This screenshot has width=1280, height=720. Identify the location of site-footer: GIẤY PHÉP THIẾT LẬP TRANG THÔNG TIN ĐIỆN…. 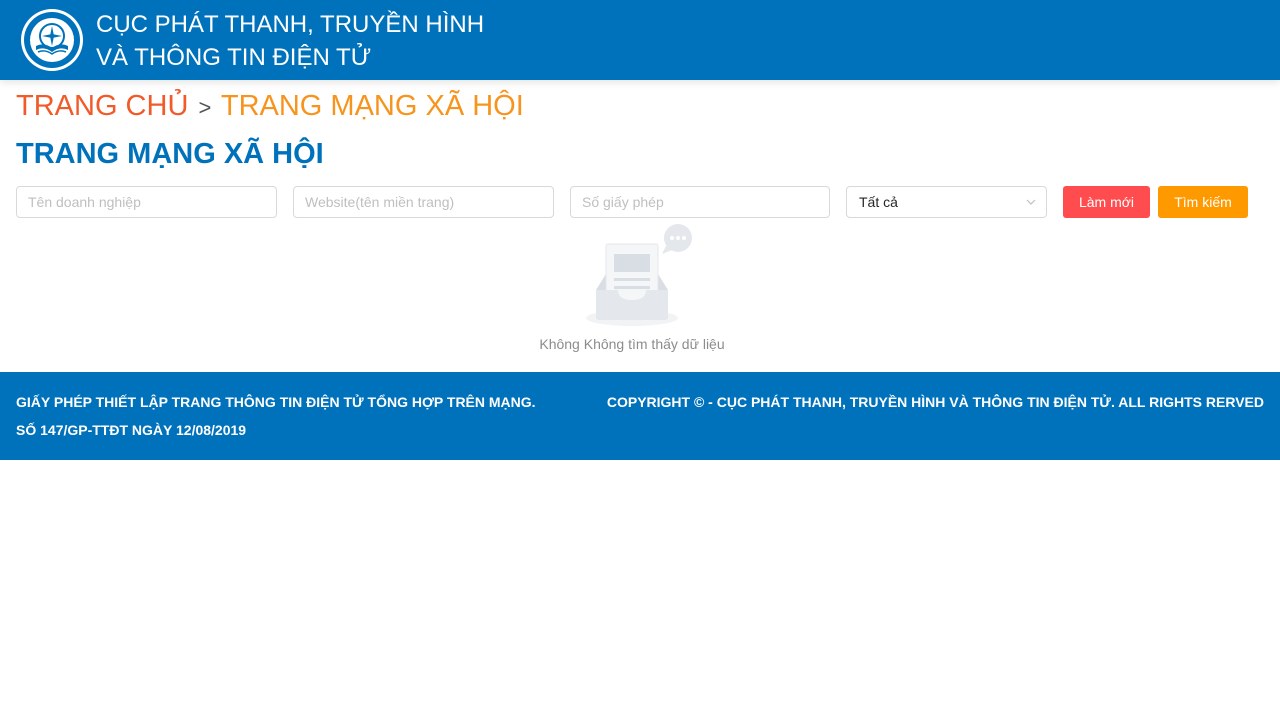
(640, 416).